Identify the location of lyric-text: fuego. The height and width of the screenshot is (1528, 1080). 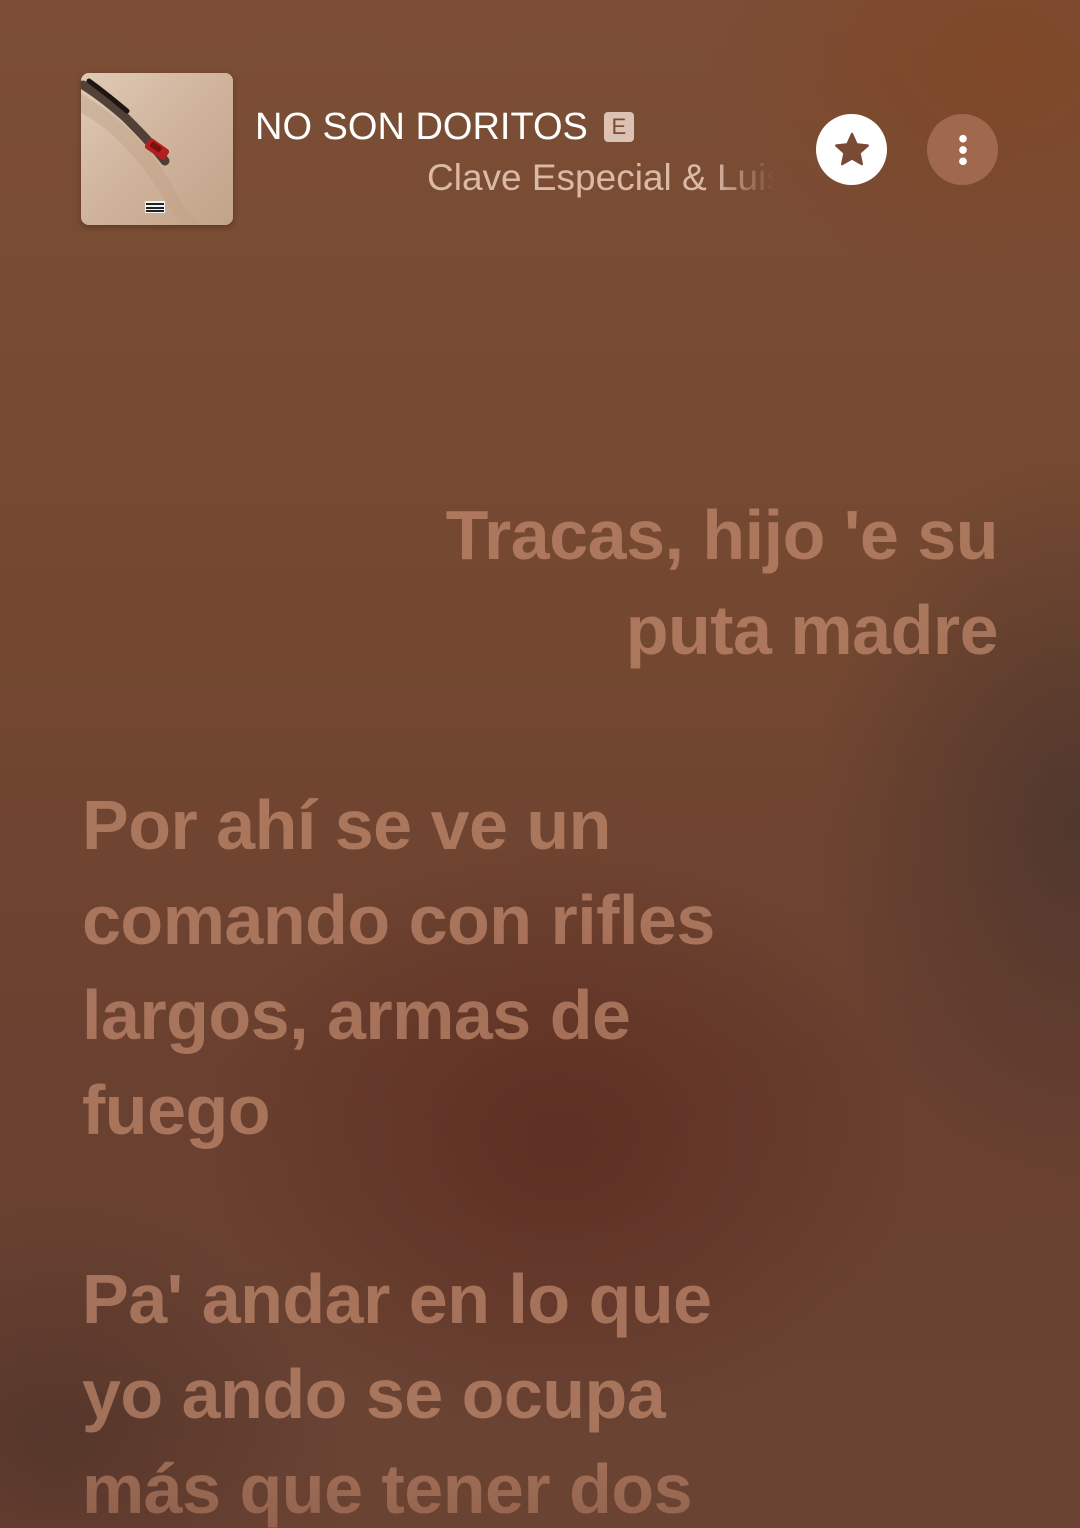
(176, 1110).